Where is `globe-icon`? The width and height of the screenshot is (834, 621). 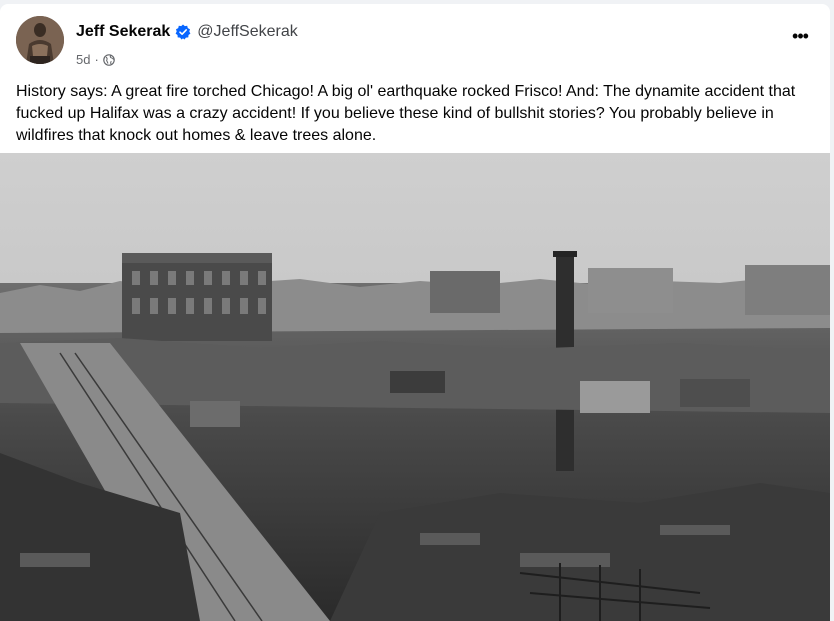 globe-icon is located at coordinates (109, 59).